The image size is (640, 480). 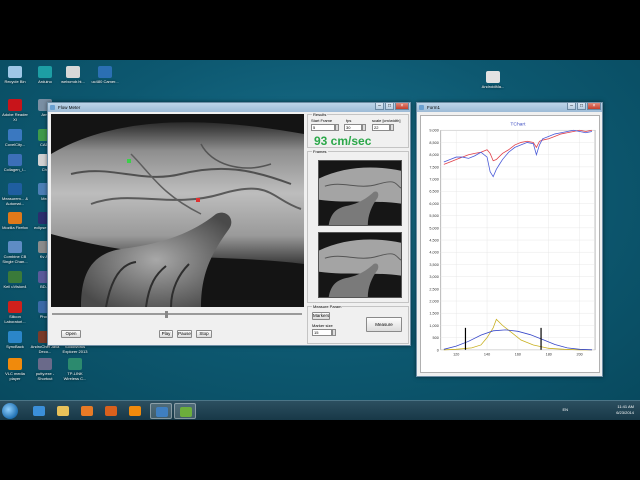 I want to click on system-clock: 11:41 AM 6/23/2014, so click(x=625, y=410).